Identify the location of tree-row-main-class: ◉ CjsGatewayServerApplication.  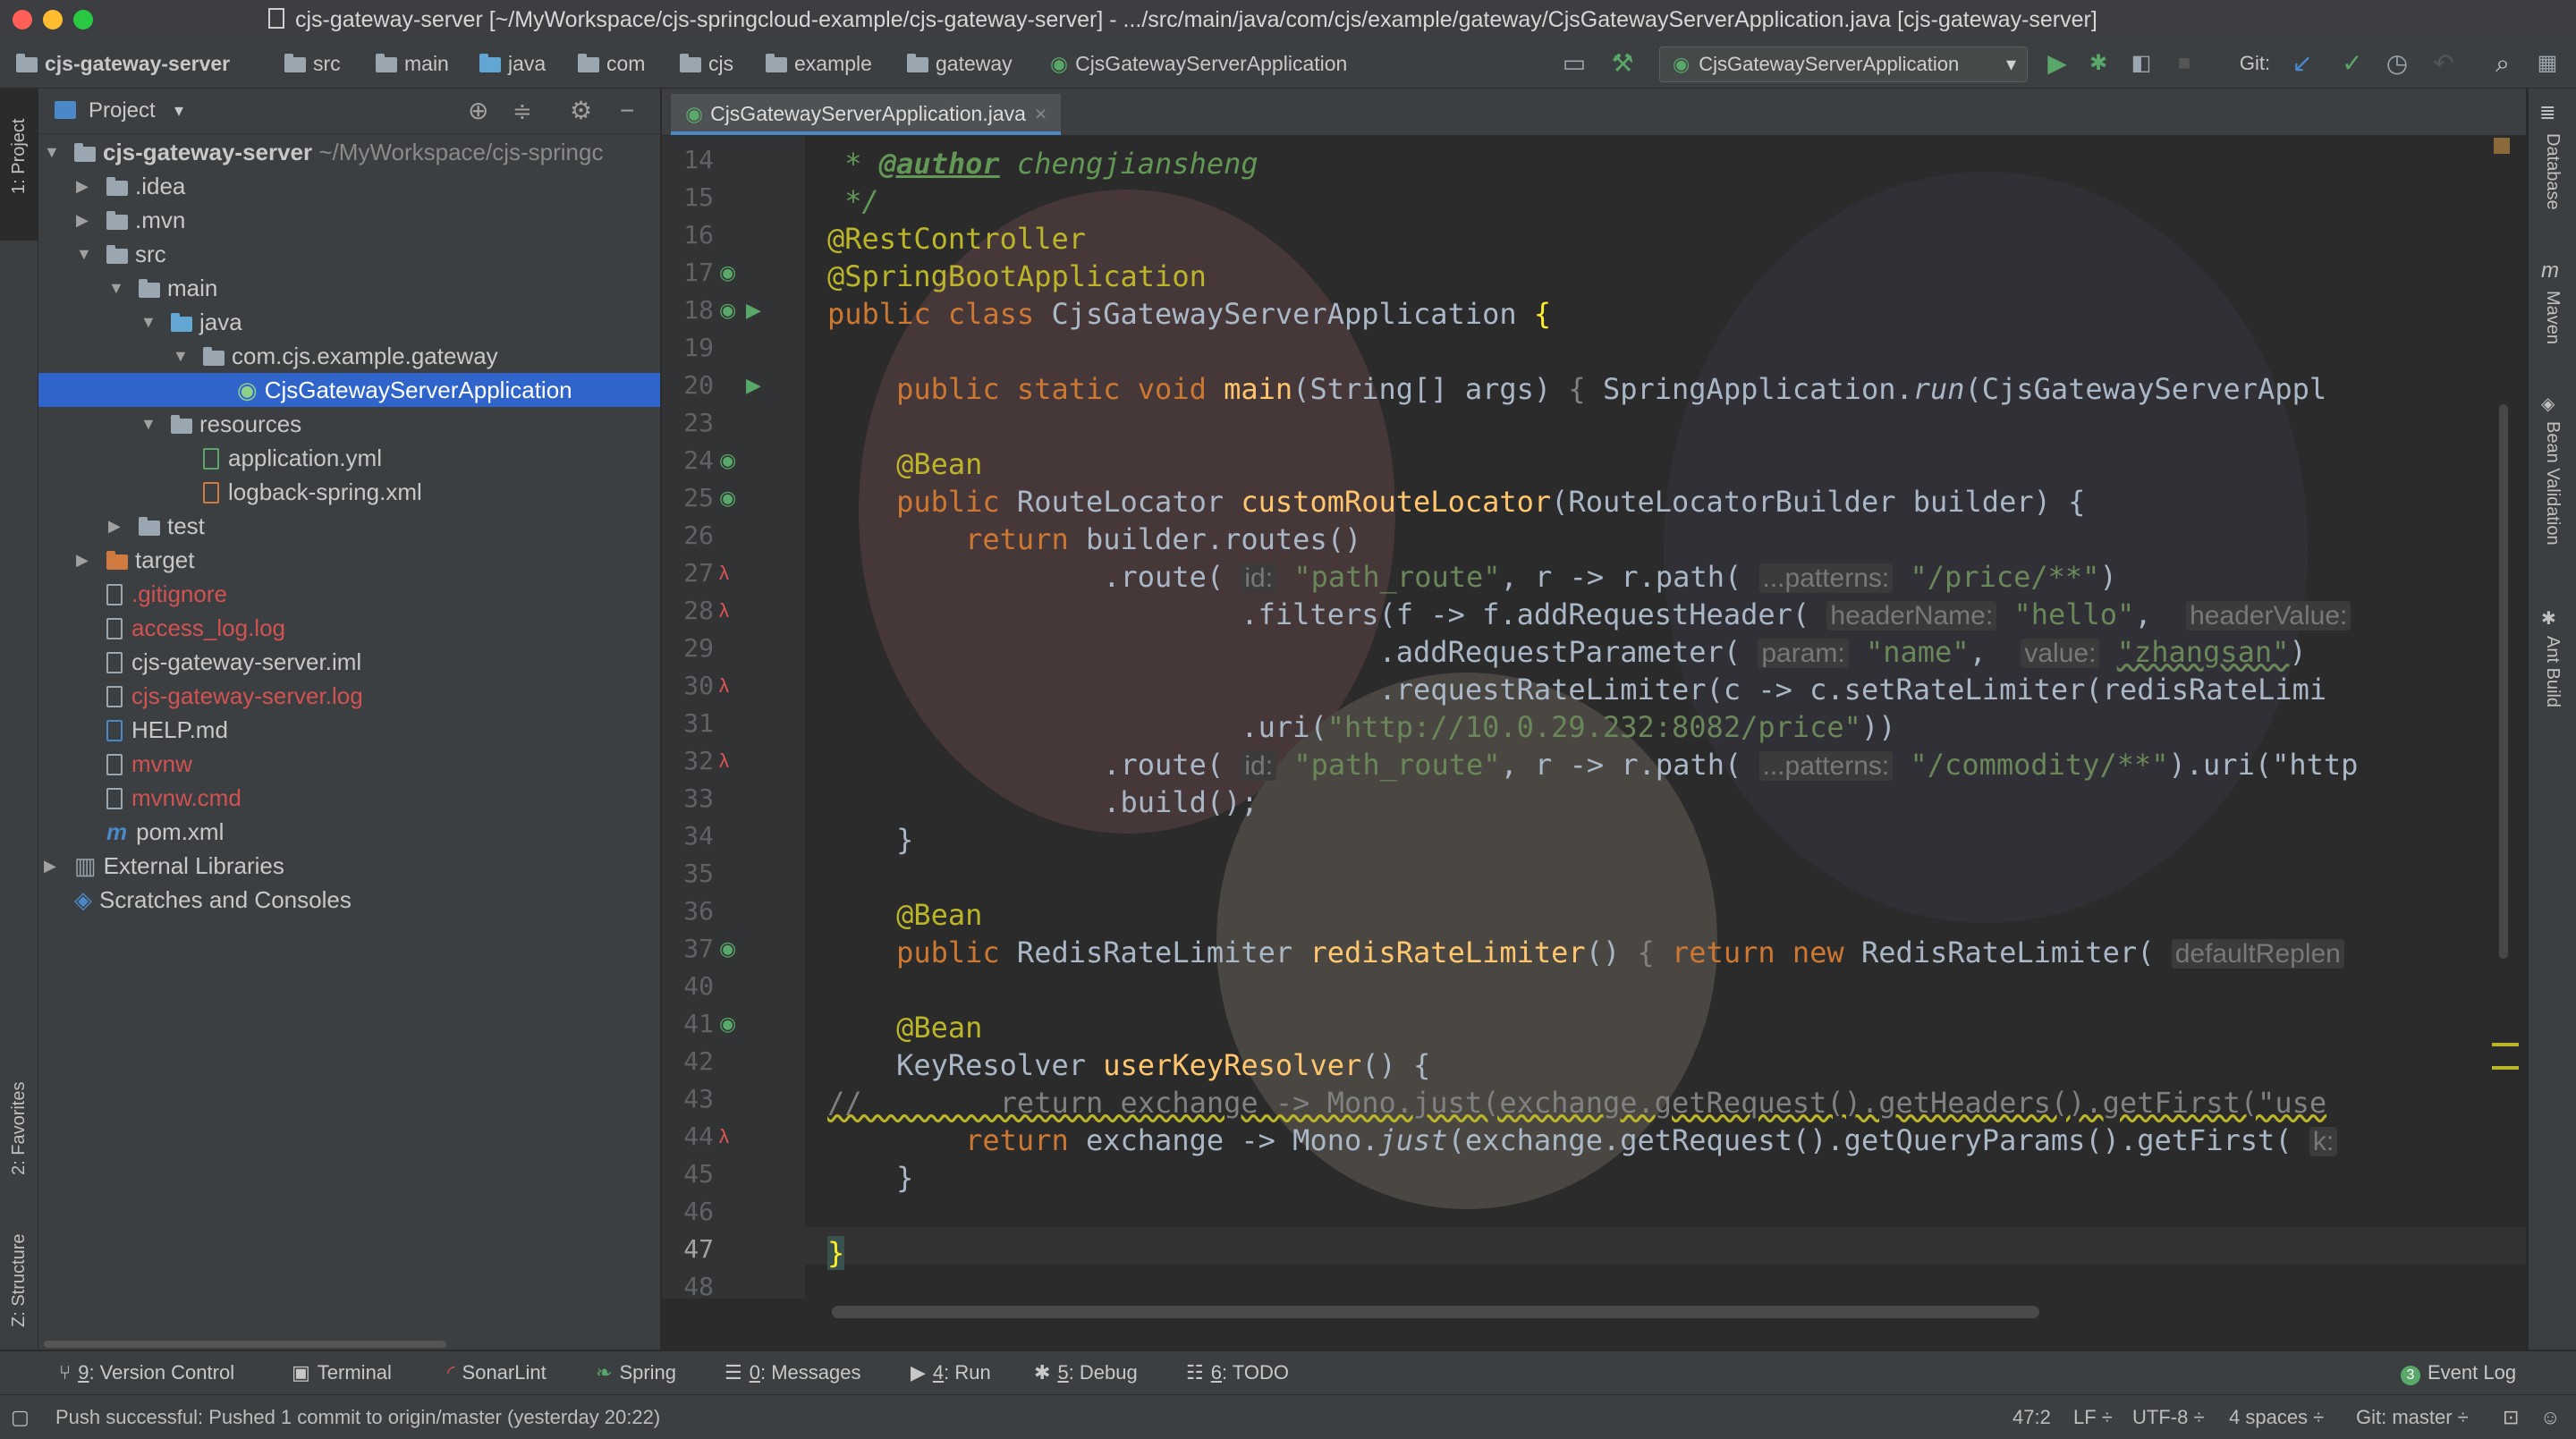
(349, 390).